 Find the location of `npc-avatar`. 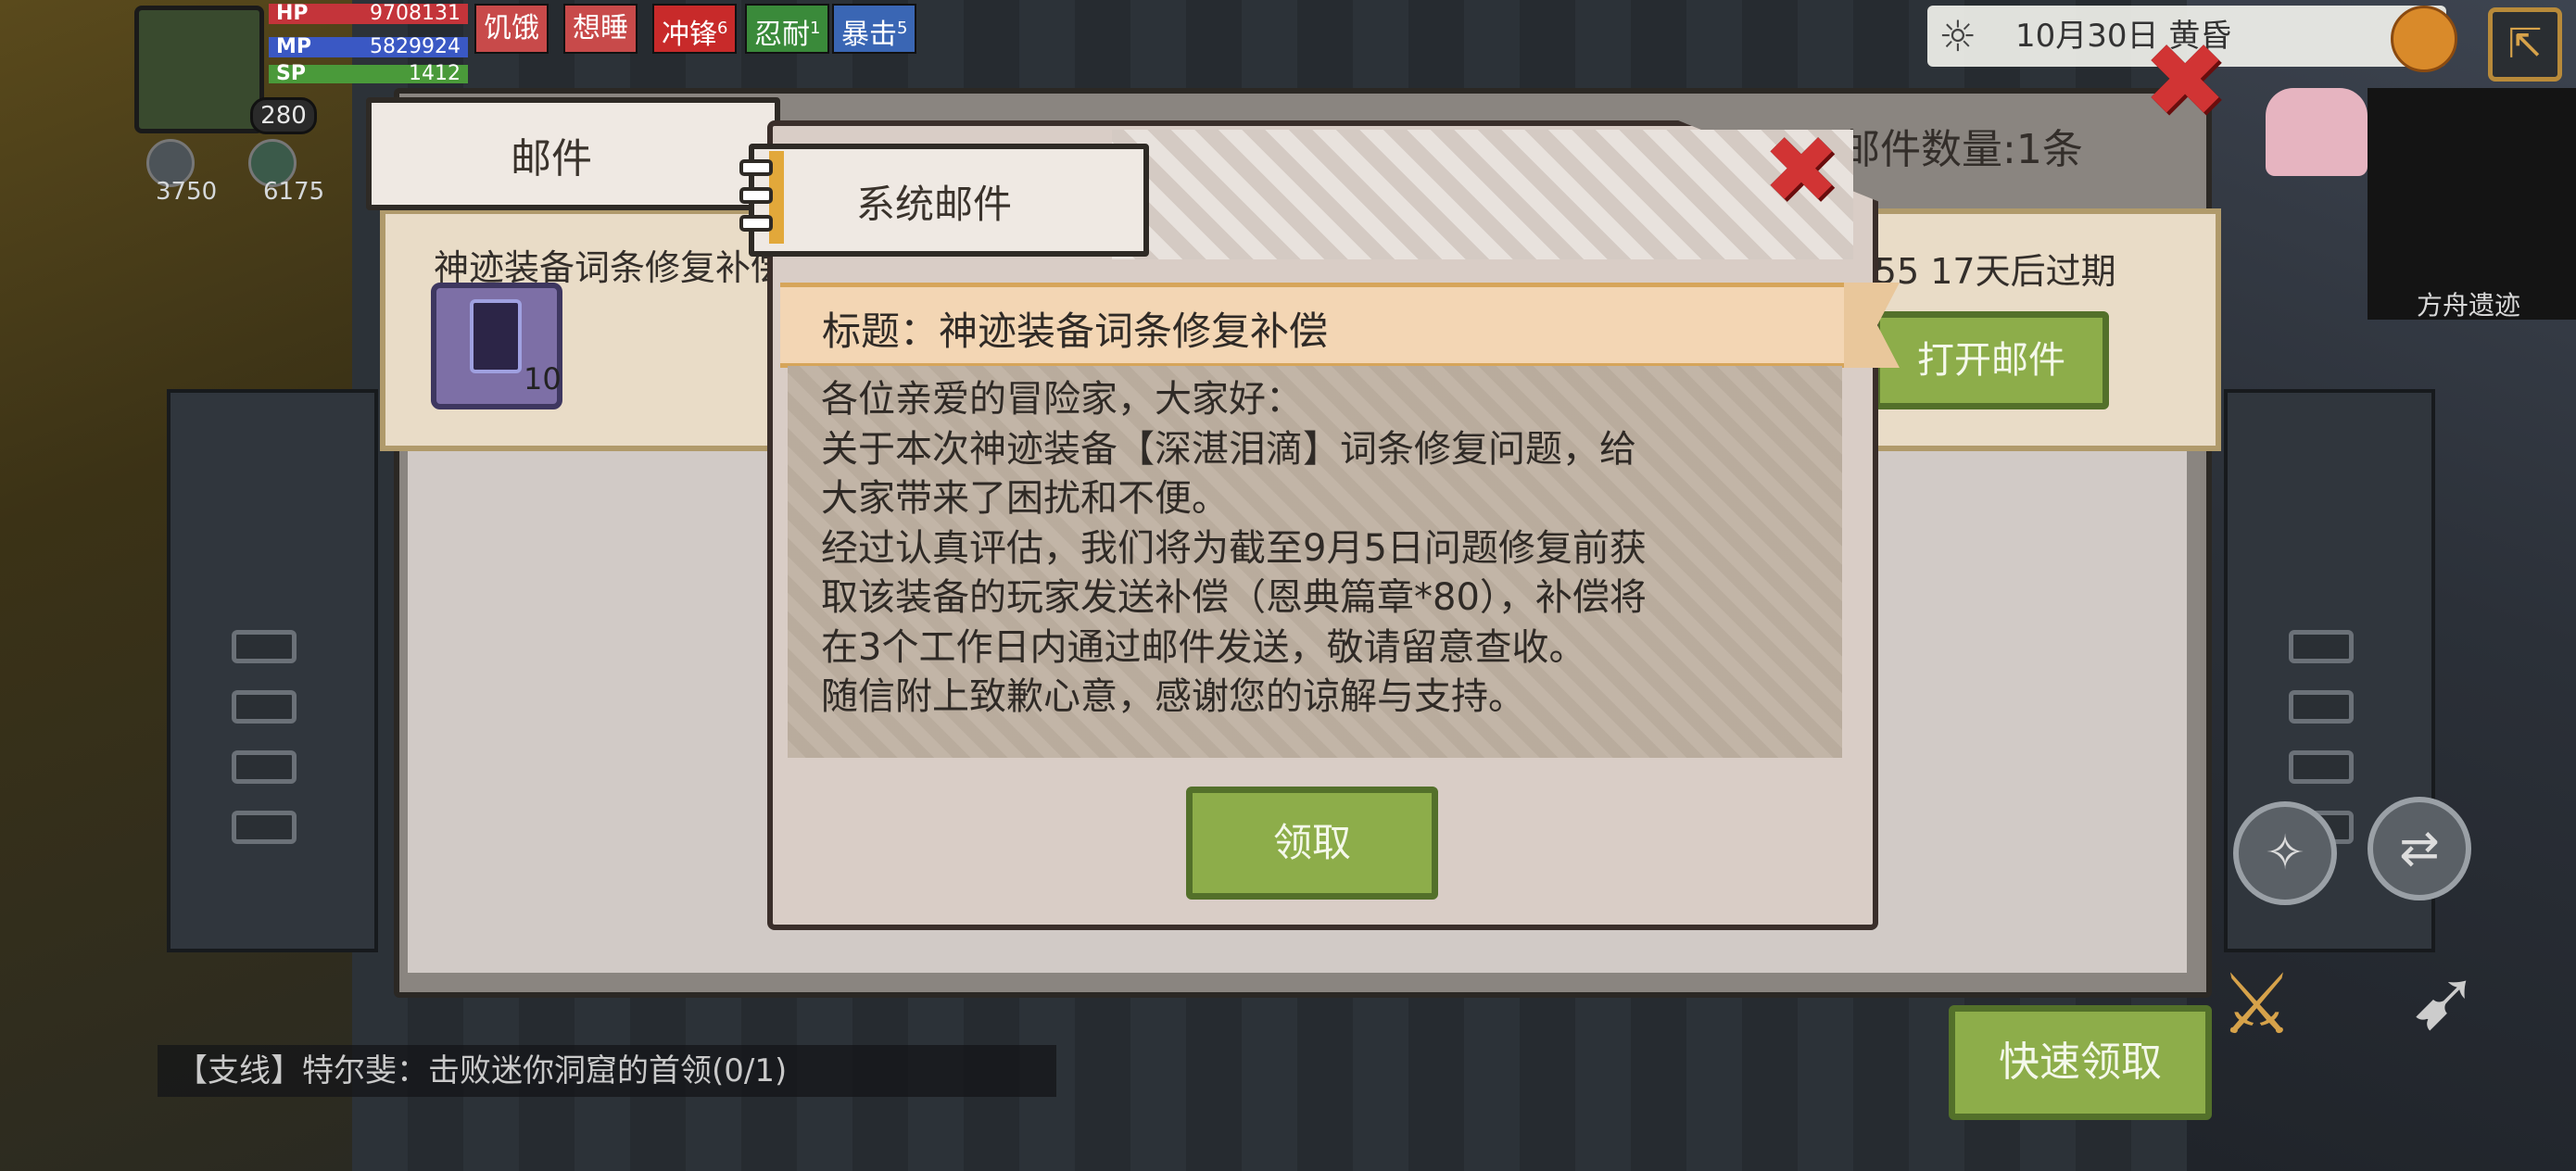

npc-avatar is located at coordinates (2317, 132).